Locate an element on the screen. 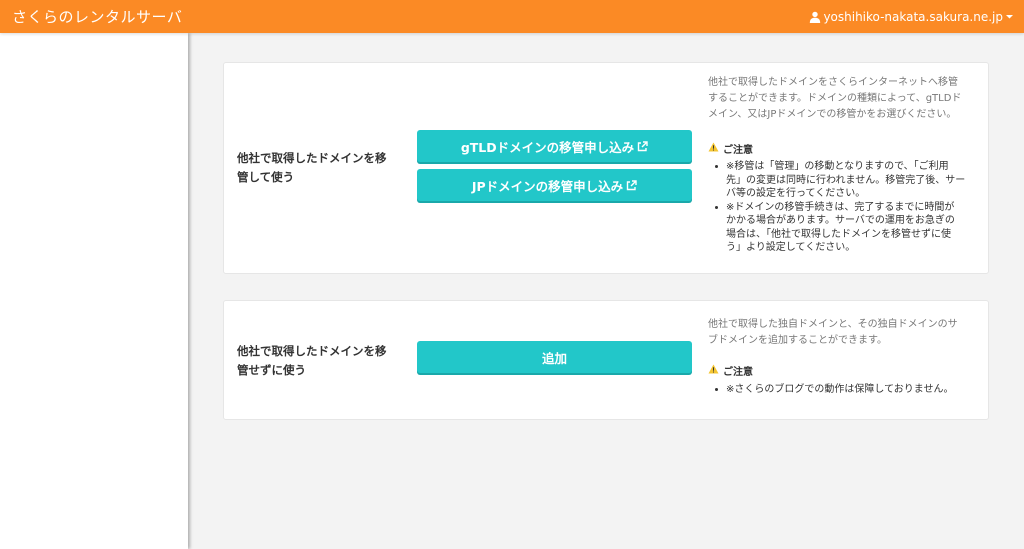 This screenshot has height=549, width=1024. note-line: ※移管は「管理」の移動となりますので、「ご利用 is located at coordinates (837, 166).